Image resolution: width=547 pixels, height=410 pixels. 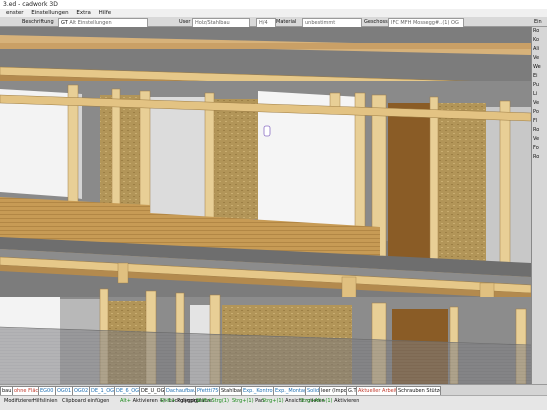 I want to click on shortcut-key: Shift+, so click(x=169, y=401).